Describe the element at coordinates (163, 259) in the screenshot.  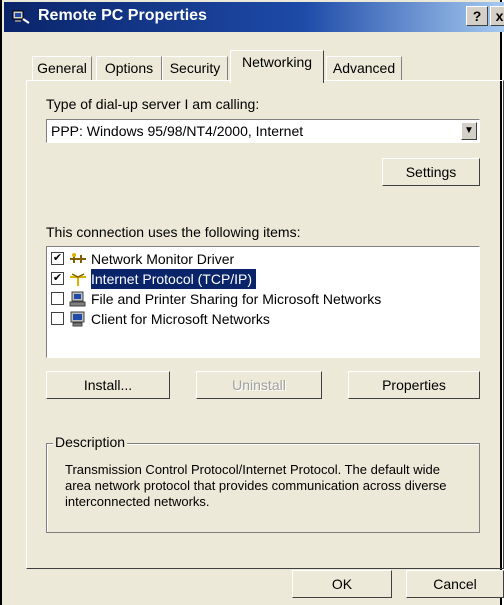
I see `item-label: Network Monitor Driver` at that location.